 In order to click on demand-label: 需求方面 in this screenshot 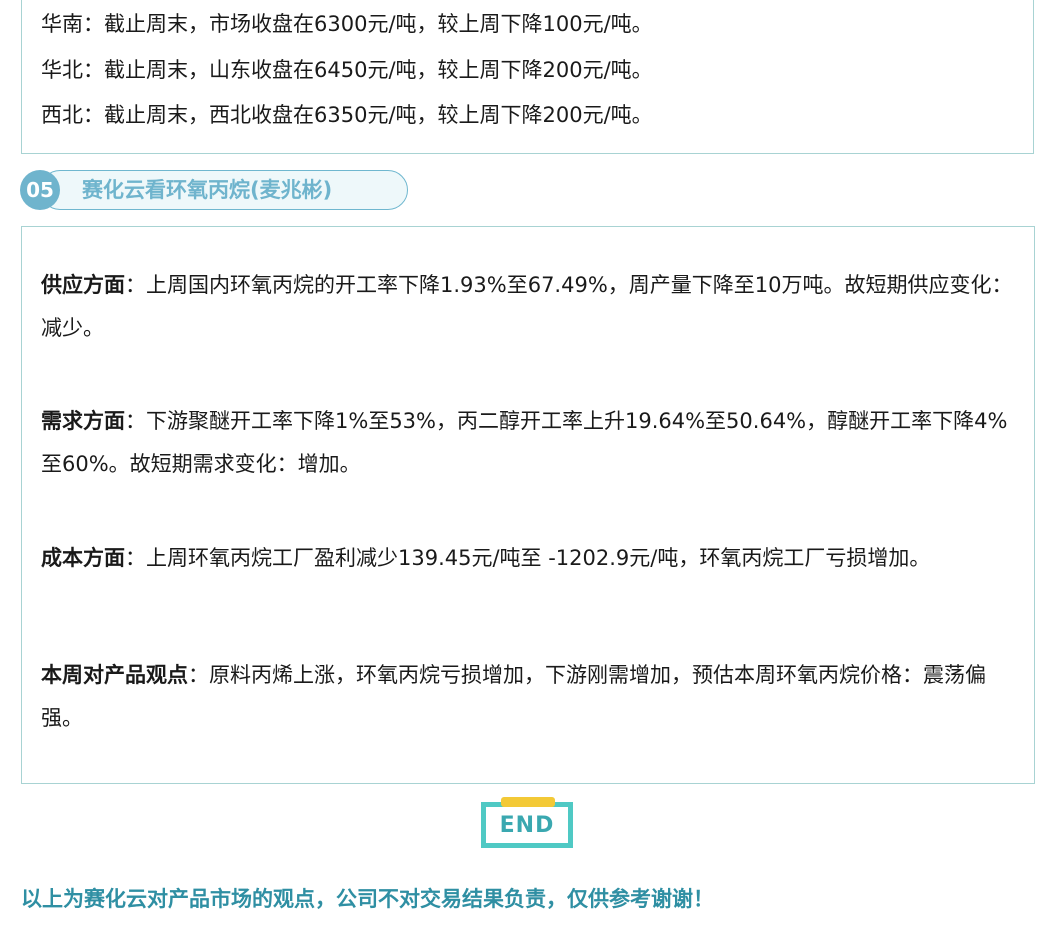, I will do `click(83, 421)`.